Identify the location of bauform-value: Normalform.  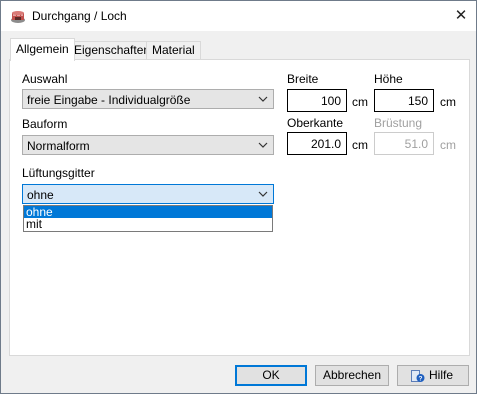
(58, 146).